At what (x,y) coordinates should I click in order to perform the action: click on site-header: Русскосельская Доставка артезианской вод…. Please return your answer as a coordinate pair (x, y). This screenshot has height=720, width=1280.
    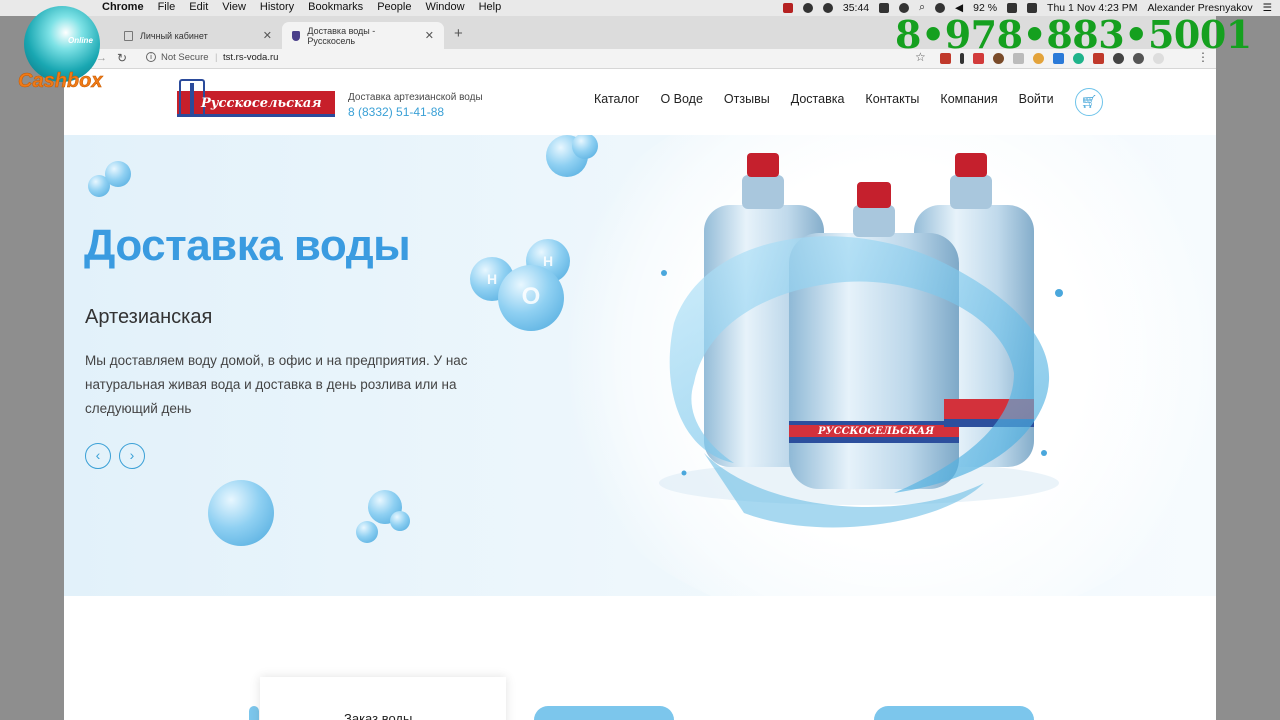
    Looking at the image, I should click on (640, 102).